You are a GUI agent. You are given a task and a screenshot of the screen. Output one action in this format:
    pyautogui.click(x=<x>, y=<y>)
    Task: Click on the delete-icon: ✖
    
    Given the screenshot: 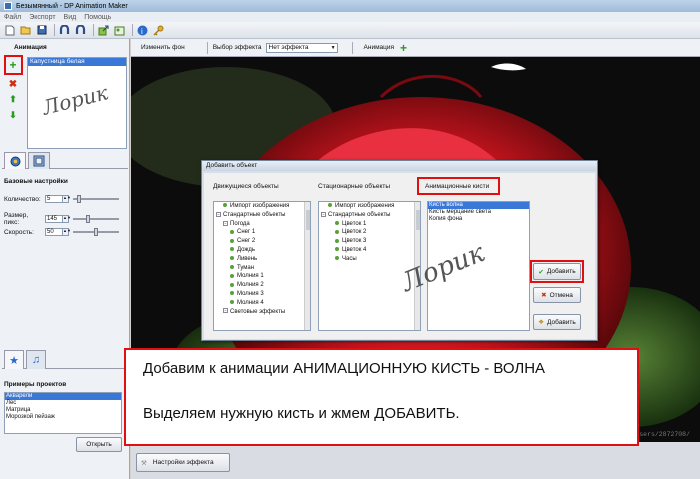 What is the action you would take?
    pyautogui.click(x=13, y=84)
    